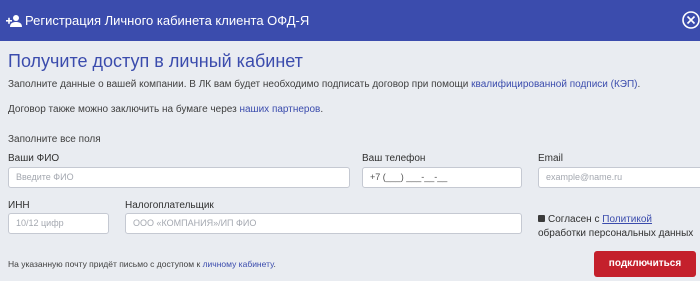  What do you see at coordinates (394, 158) in the screenshot?
I see `phone-label: Ваш телефон` at bounding box center [394, 158].